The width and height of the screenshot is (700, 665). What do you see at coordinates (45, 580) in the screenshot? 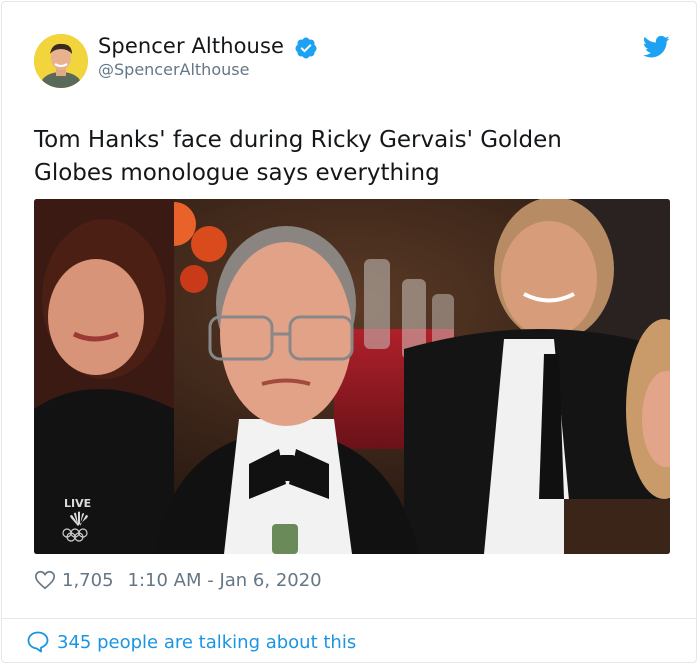
I see `heart-icon` at bounding box center [45, 580].